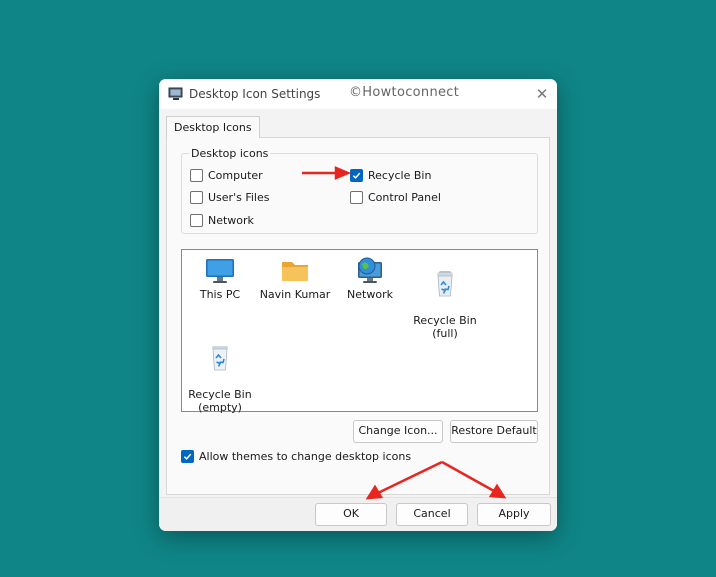 Image resolution: width=716 pixels, height=577 pixels. I want to click on checkbox-label: Network, so click(231, 220).